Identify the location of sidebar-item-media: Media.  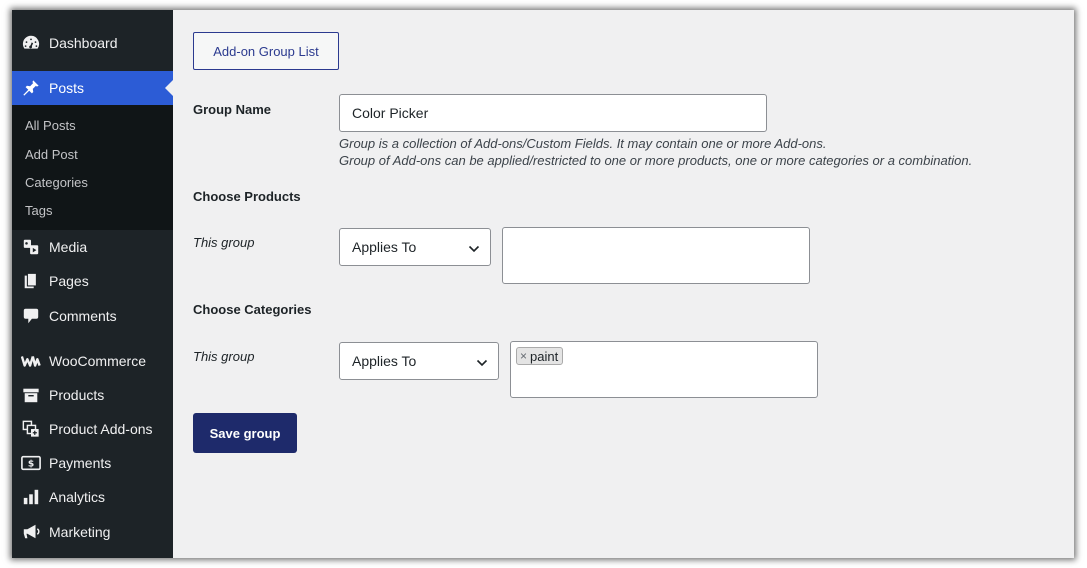
(92, 247).